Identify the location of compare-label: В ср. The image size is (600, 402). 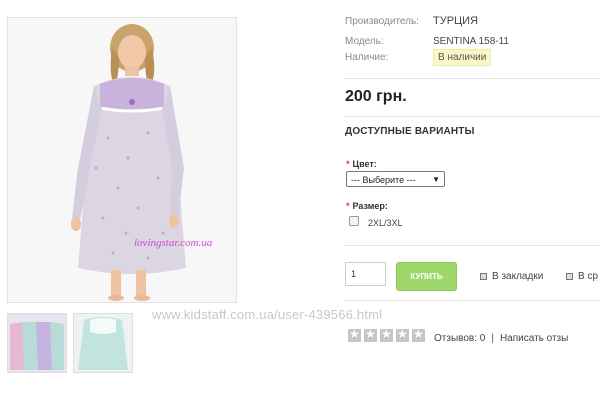
(588, 276).